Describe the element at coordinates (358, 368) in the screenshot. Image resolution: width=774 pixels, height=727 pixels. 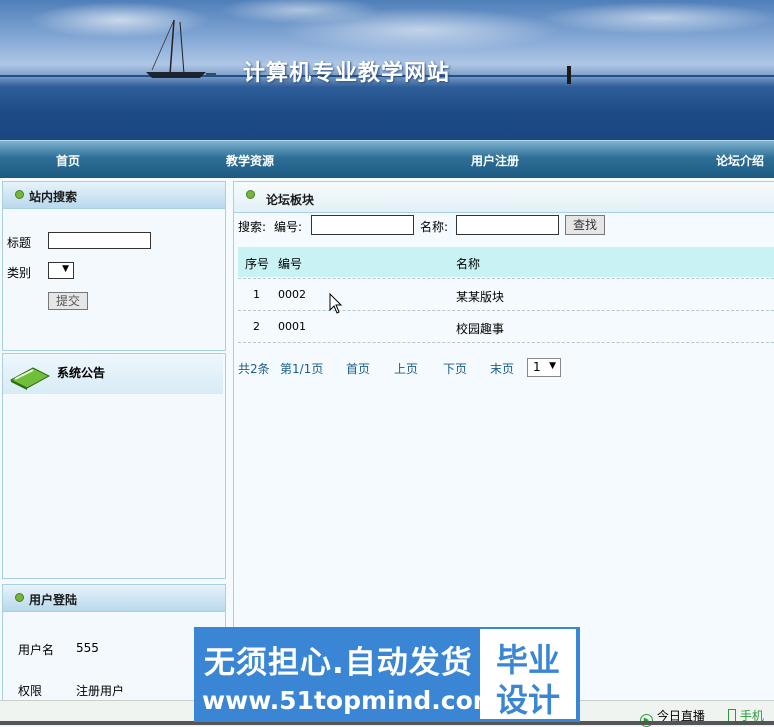
I see `pager-first-link: 首页` at that location.